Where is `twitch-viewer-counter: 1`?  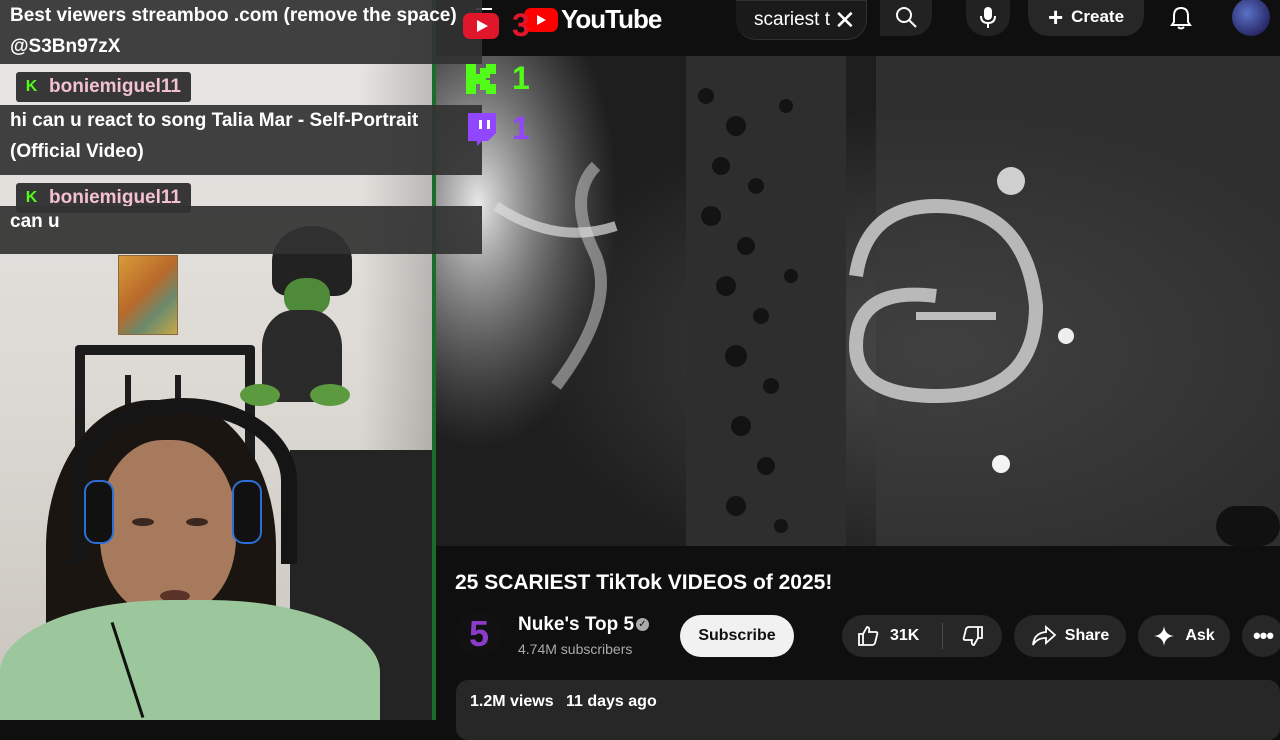
twitch-viewer-counter: 1 is located at coordinates (496, 128).